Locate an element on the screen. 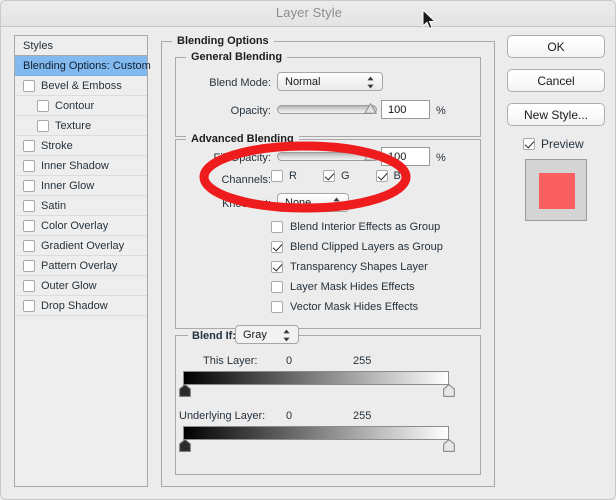  sidebar-item-drop-shadow: Drop Shadow is located at coordinates (81, 306).